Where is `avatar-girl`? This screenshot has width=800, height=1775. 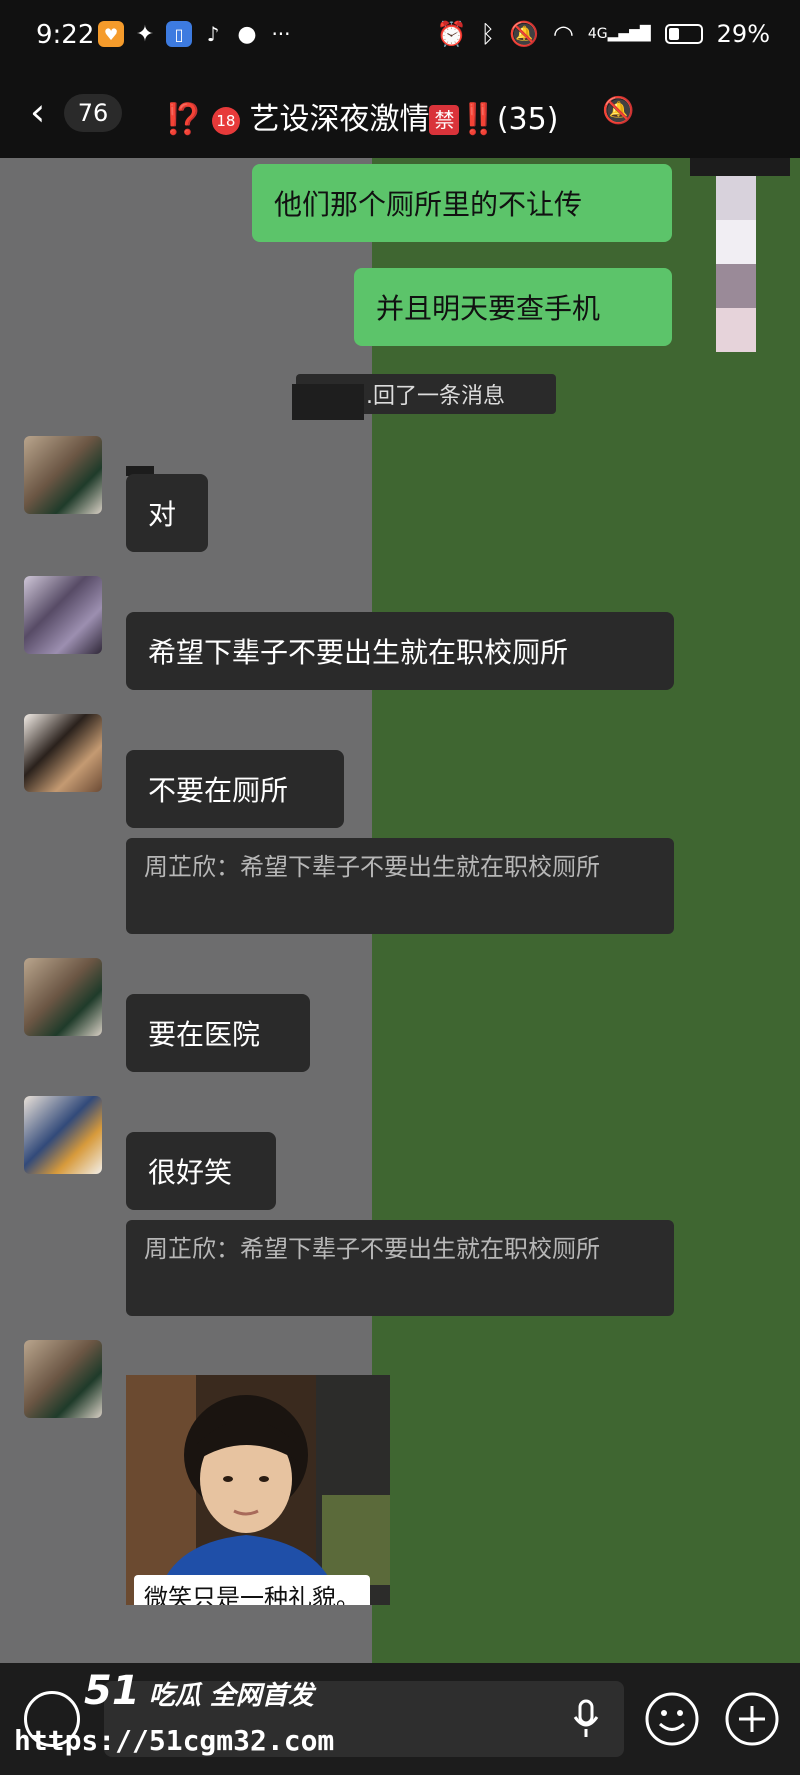 avatar-girl is located at coordinates (63, 753).